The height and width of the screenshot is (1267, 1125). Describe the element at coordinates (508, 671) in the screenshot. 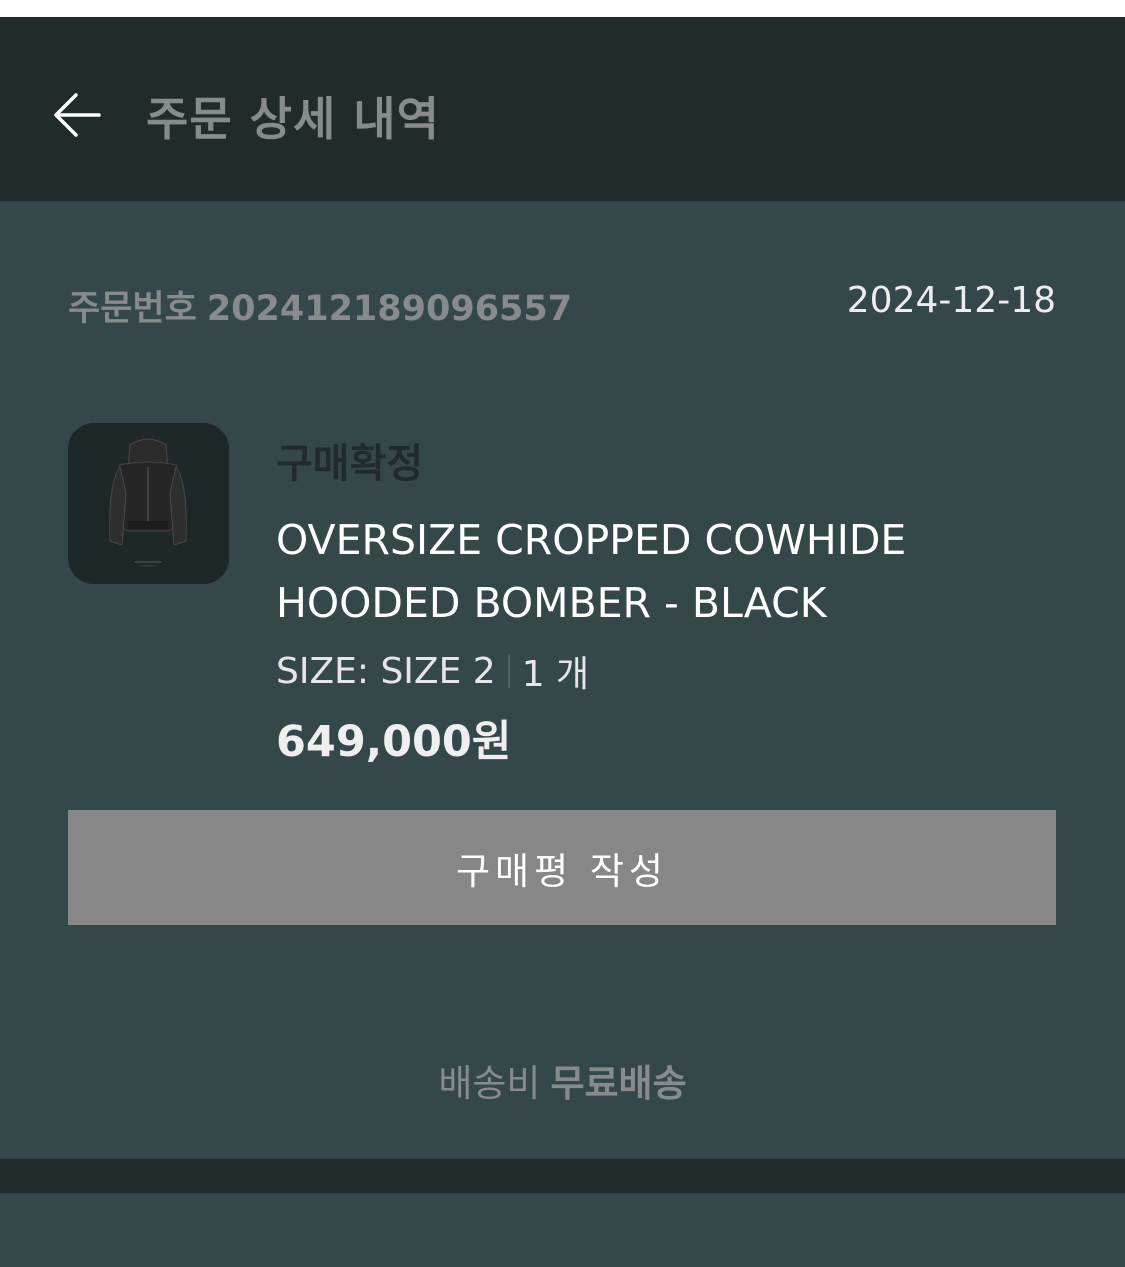

I see `option-separator` at that location.